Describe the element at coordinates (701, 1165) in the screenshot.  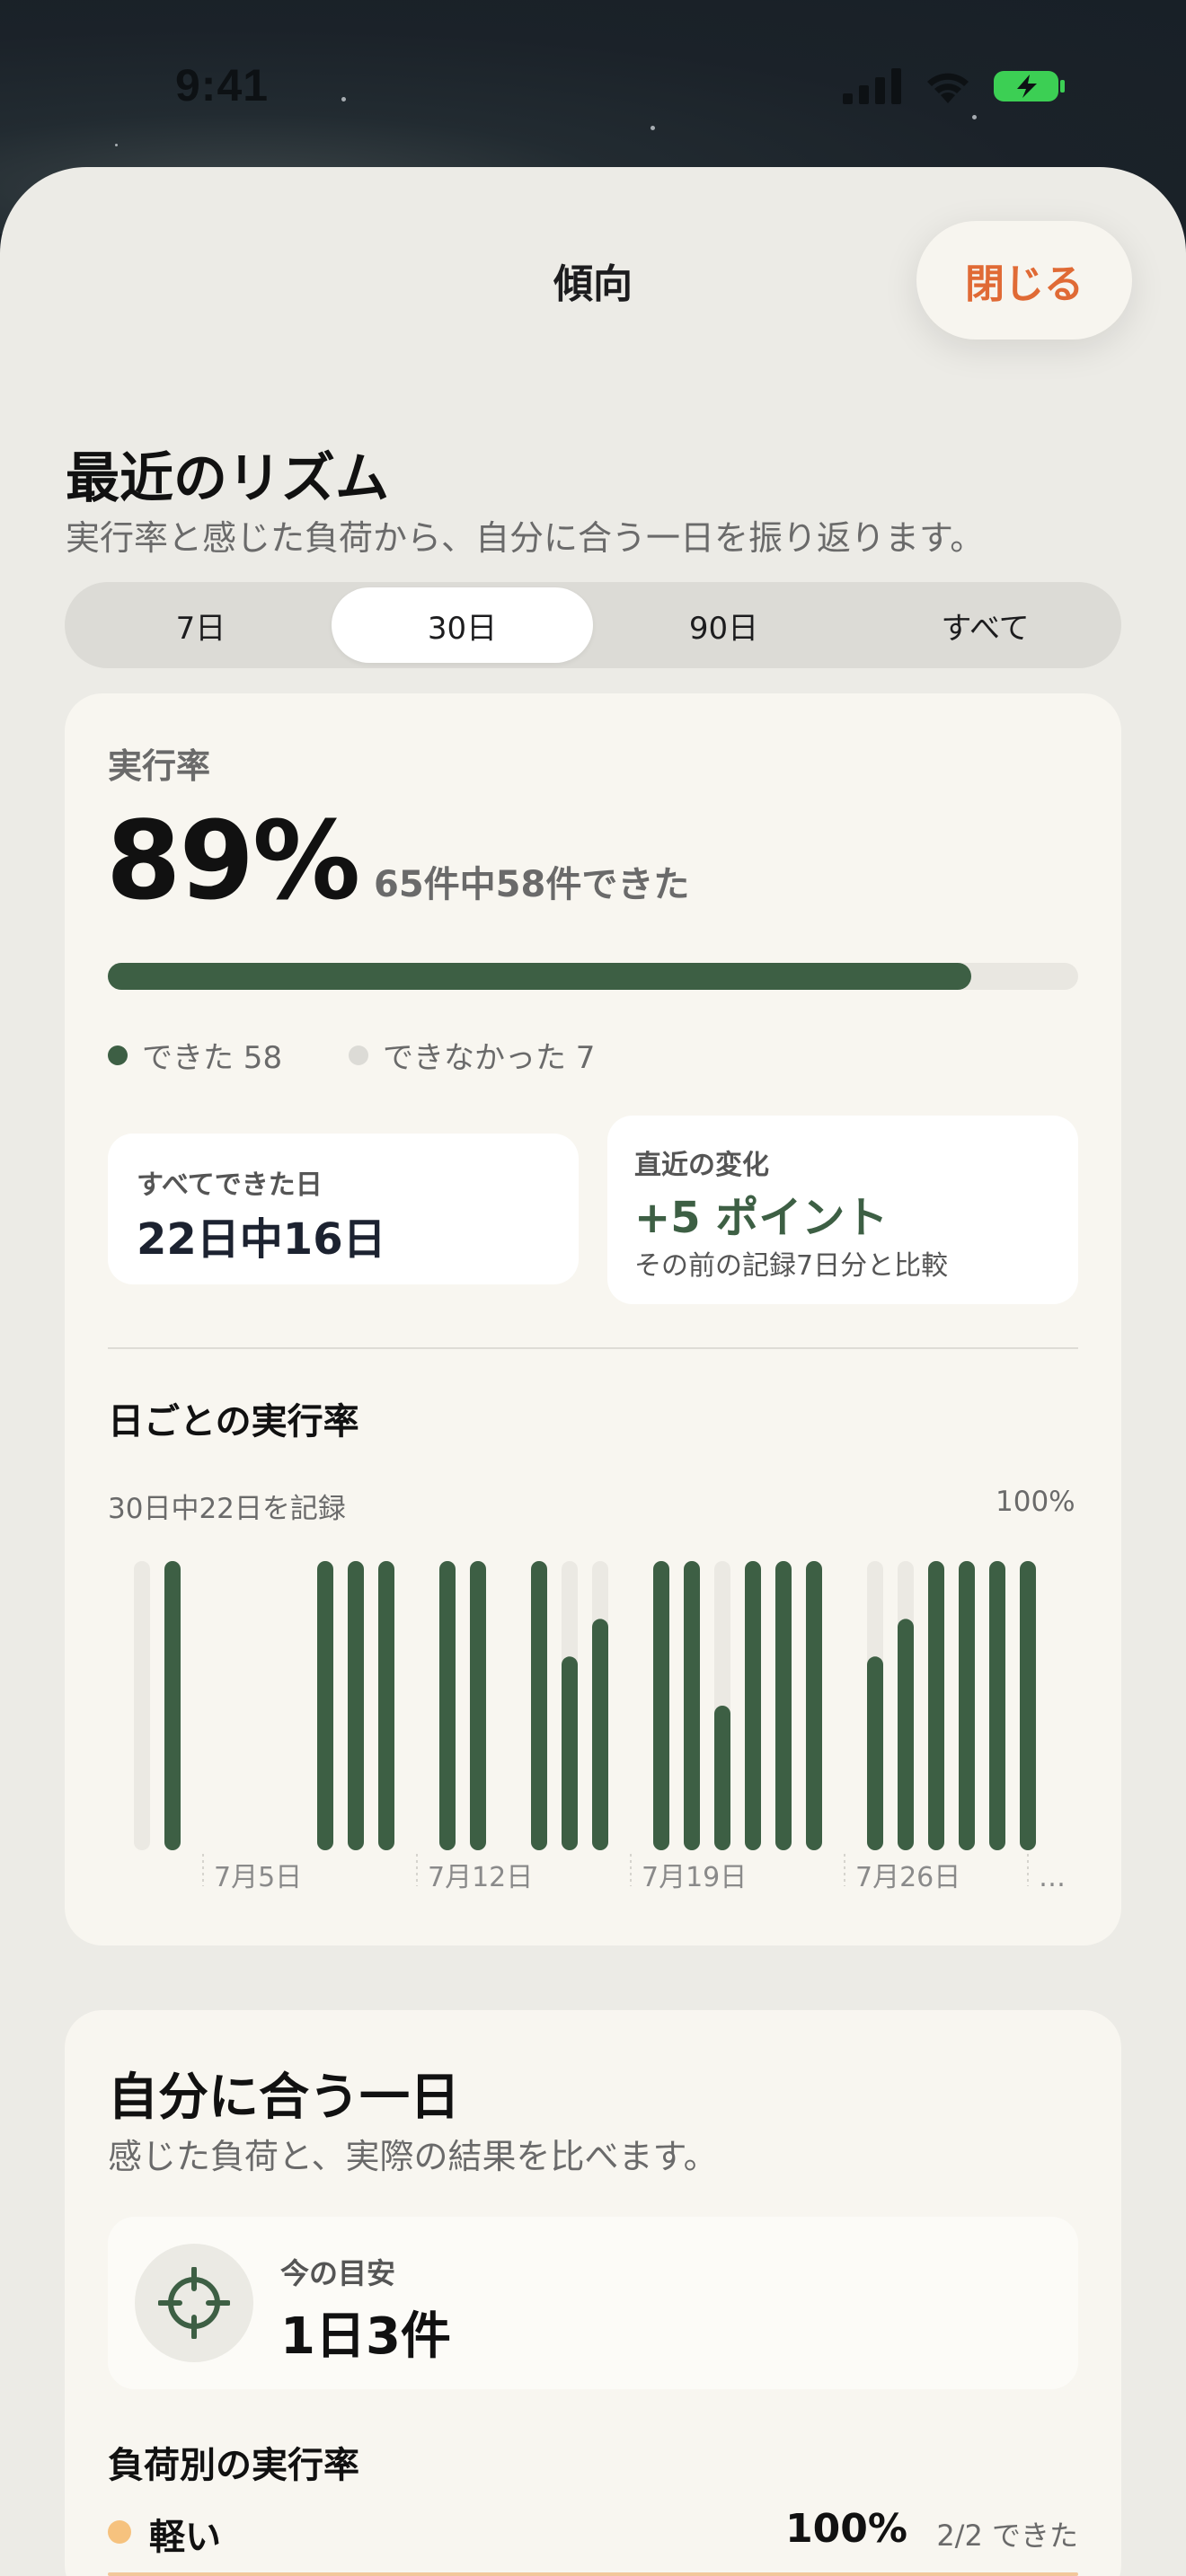
I see `recent-change-label: 直近の変化` at that location.